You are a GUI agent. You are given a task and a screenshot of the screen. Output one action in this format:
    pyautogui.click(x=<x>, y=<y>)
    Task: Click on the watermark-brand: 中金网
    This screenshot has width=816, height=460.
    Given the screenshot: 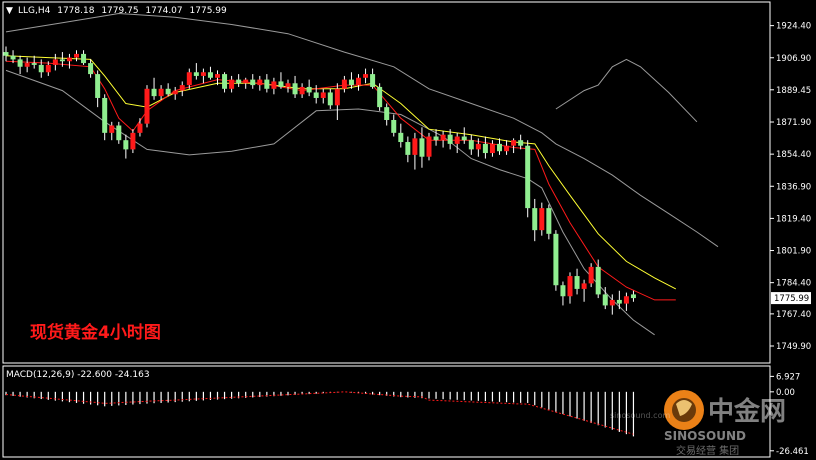 What is the action you would take?
    pyautogui.click(x=747, y=411)
    